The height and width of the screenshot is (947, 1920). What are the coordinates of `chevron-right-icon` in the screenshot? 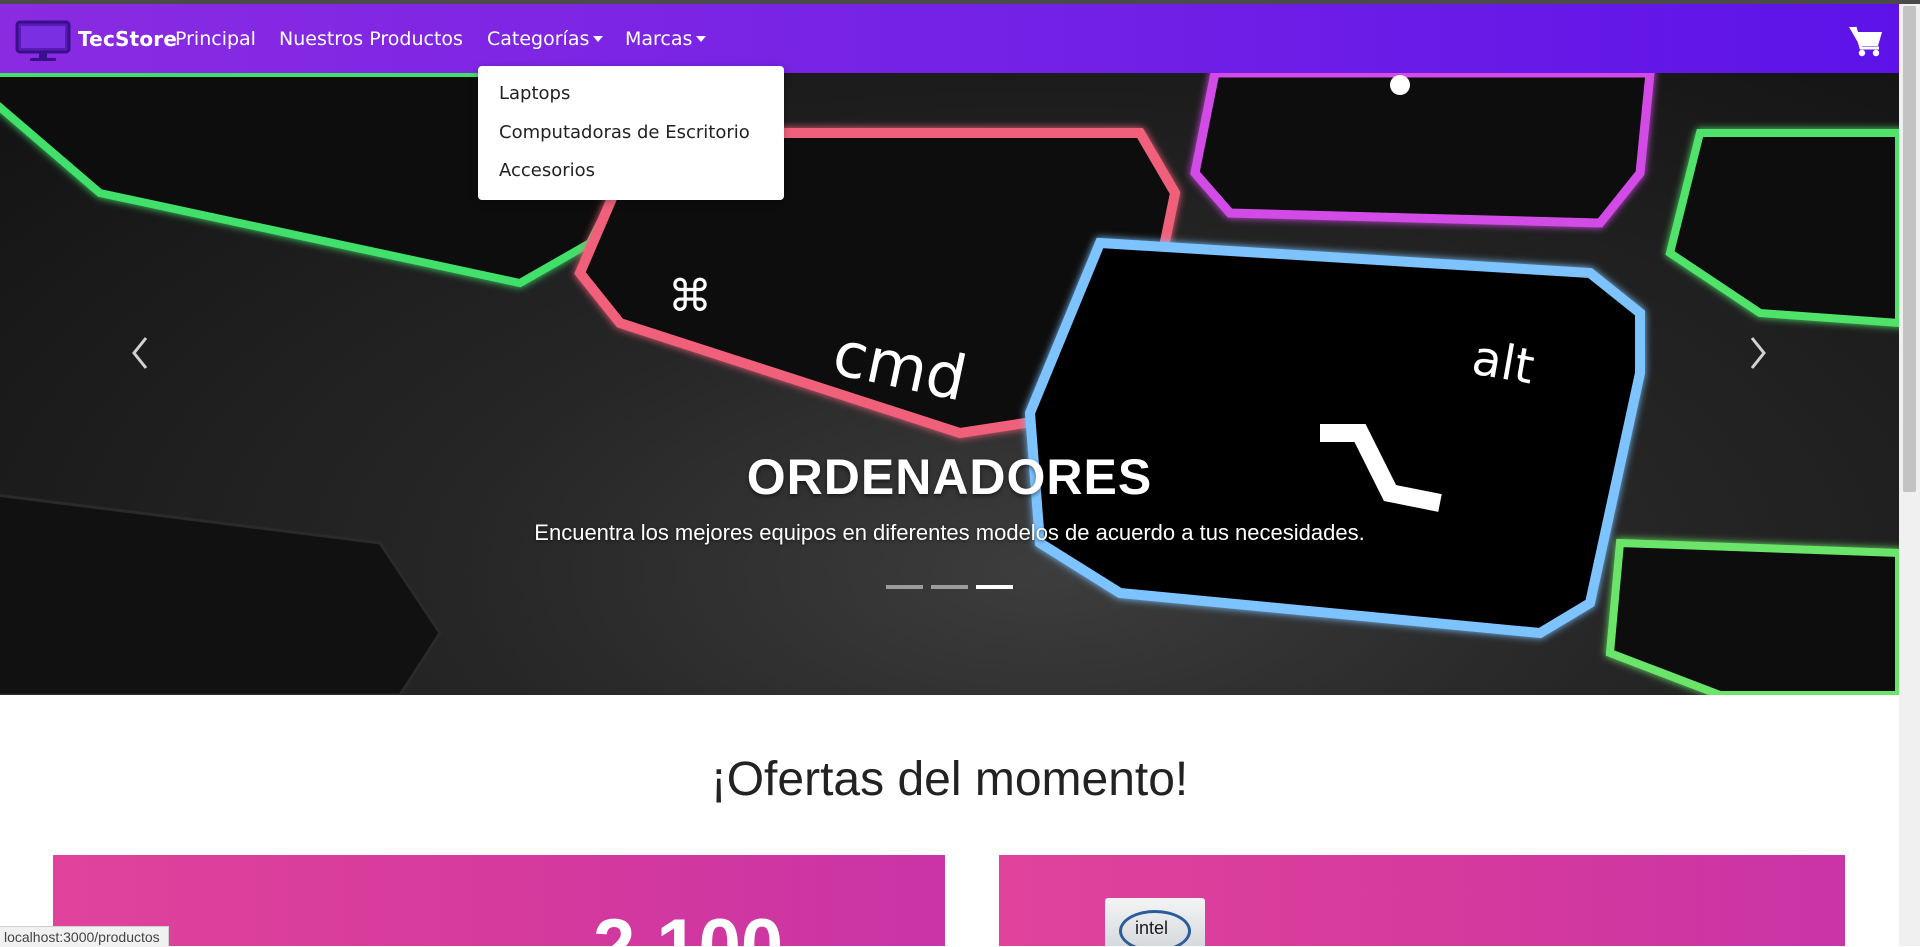 It's located at (1758, 353).